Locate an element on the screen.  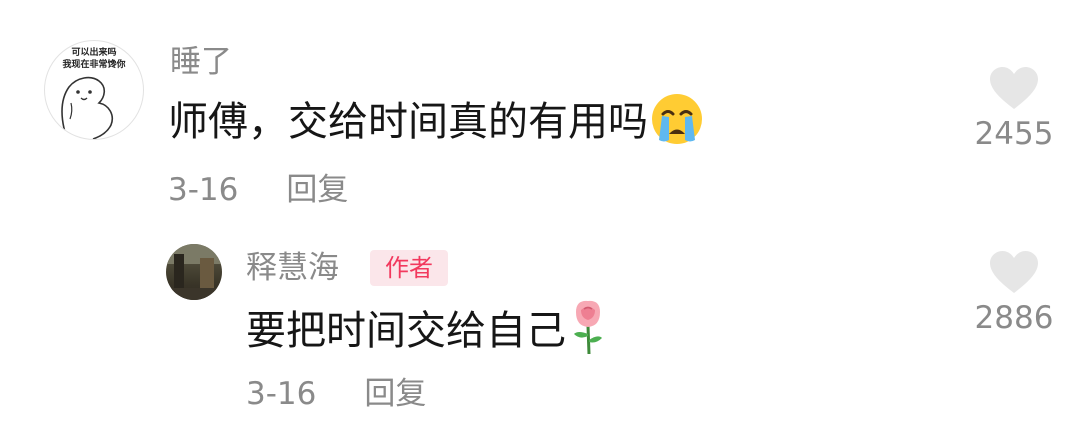
reply-body: 要把时间交给自己 is located at coordinates (427, 327).